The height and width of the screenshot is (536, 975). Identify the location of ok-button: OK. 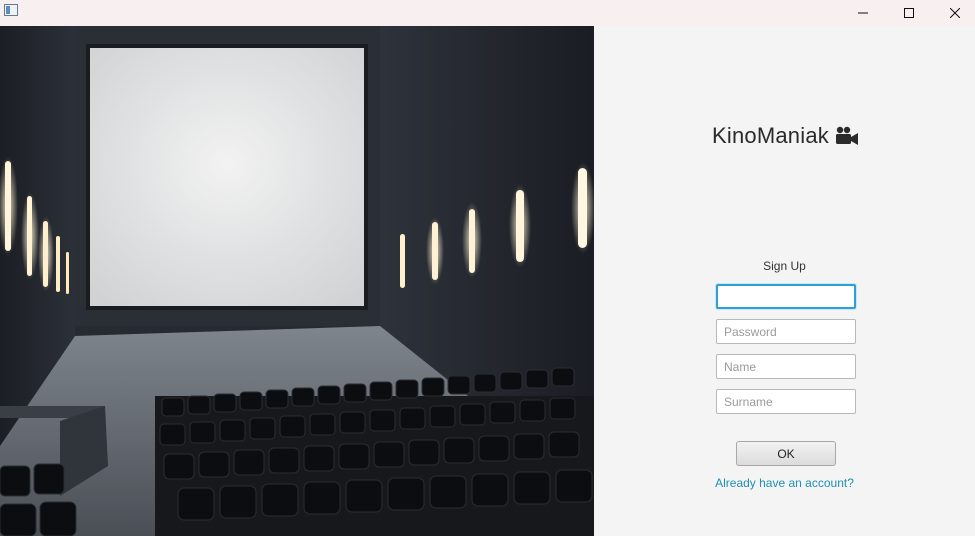
(786, 453).